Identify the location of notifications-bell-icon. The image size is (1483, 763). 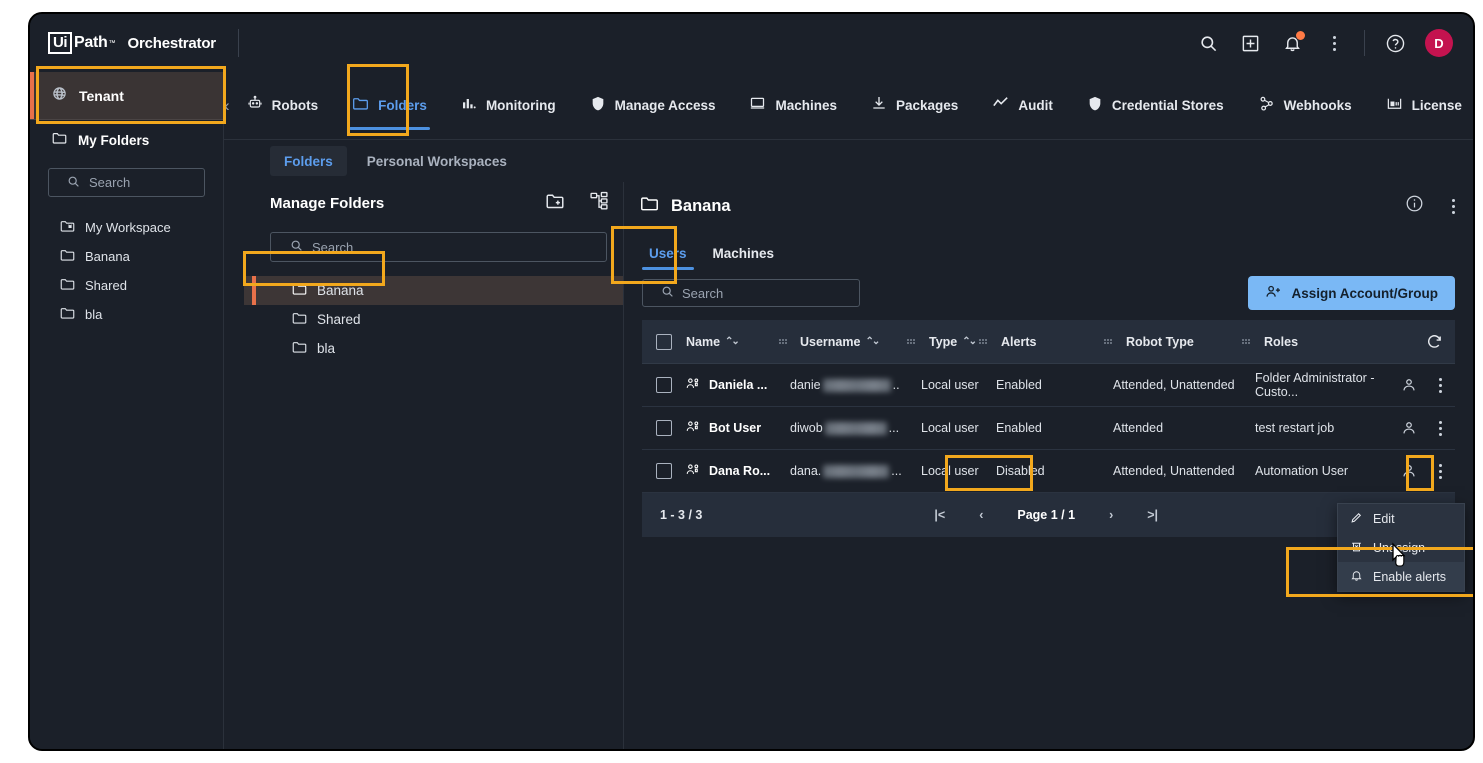
(1292, 43).